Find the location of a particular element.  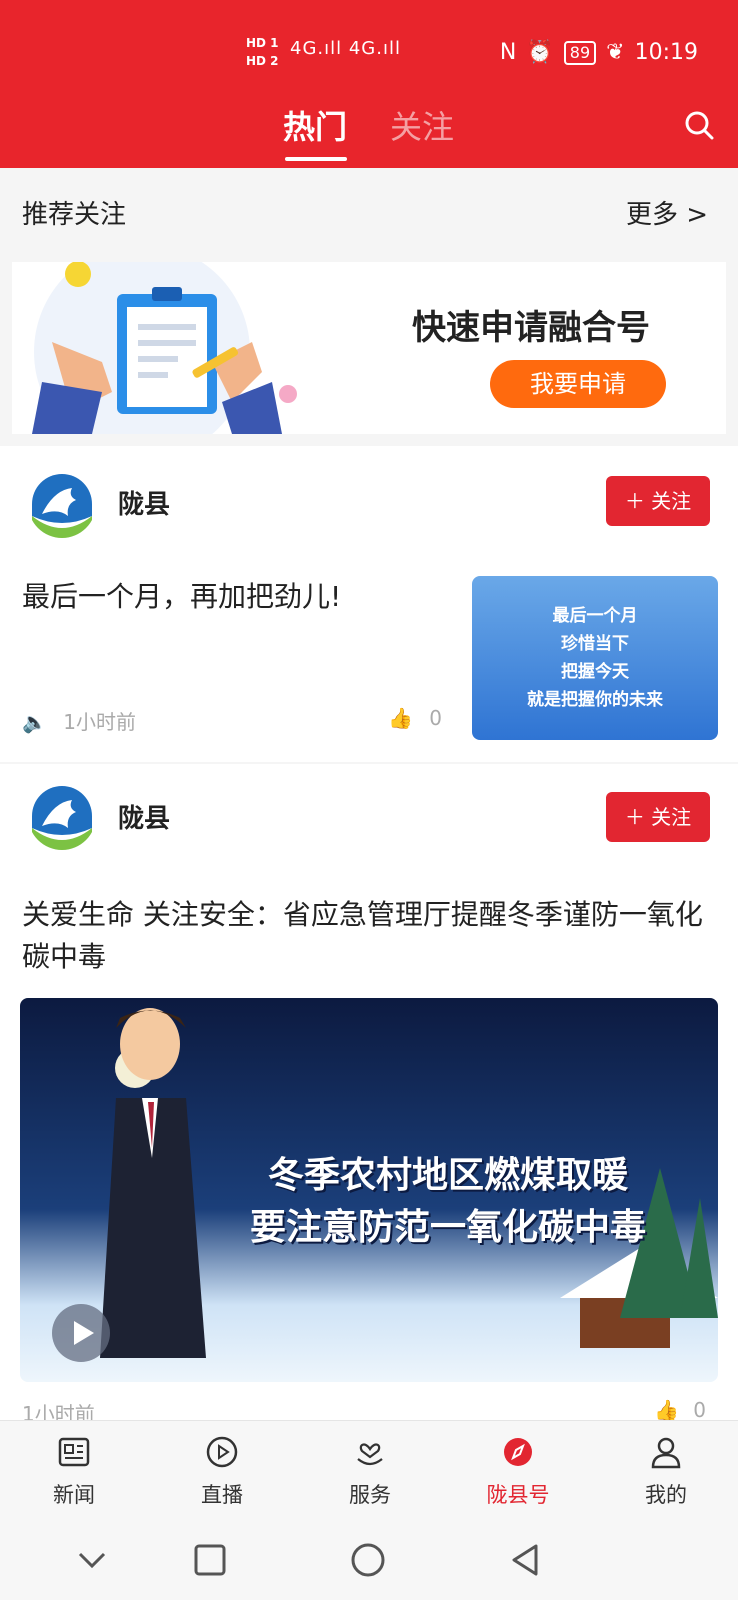

system-nav-bar is located at coordinates (369, 1560).